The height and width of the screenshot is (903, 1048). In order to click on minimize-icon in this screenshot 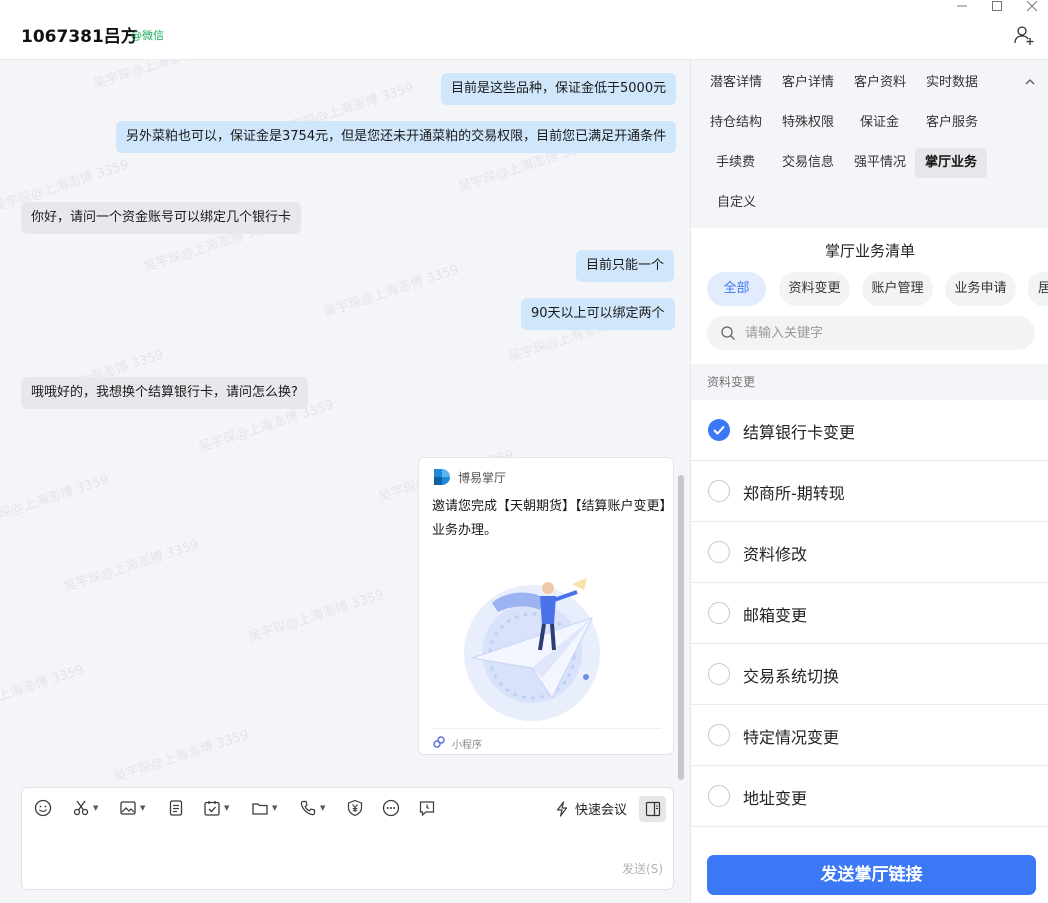, I will do `click(962, 8)`.